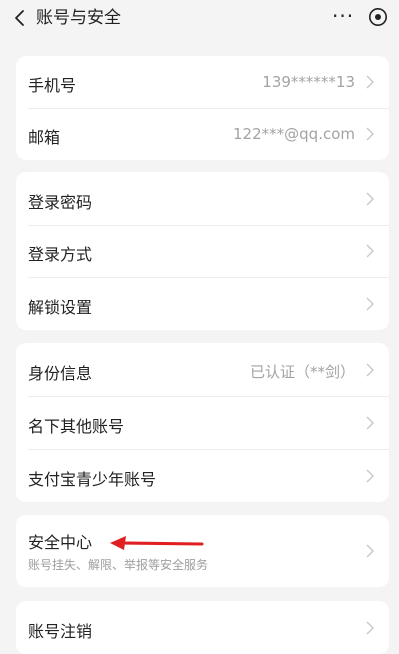 This screenshot has width=399, height=654. I want to click on other-accounts-row: 名下其他账号, so click(202, 422).